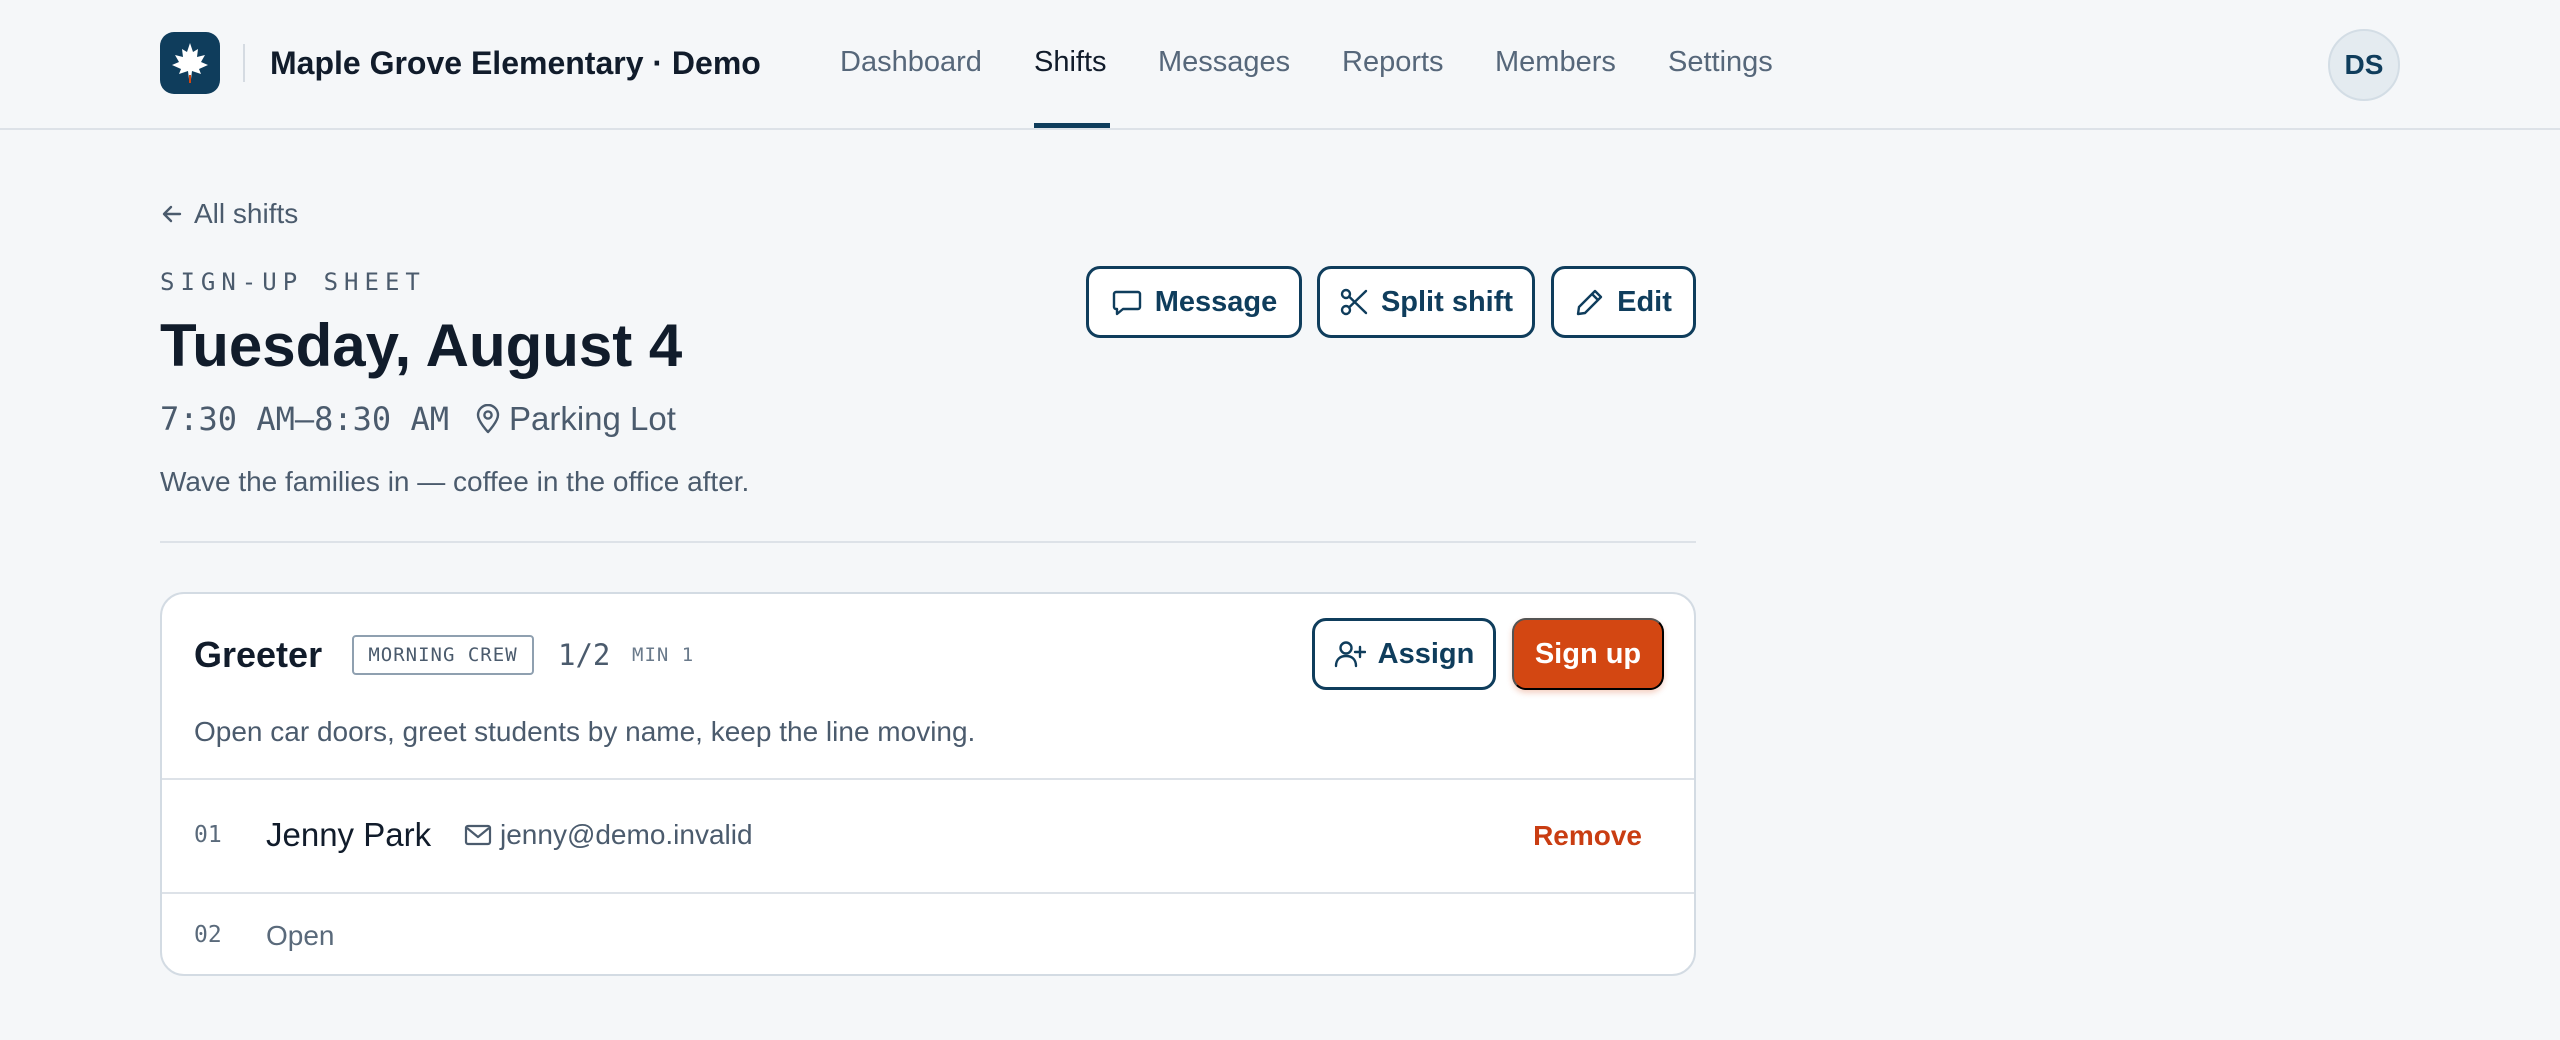 This screenshot has height=1040, width=2560. What do you see at coordinates (293, 282) in the screenshot?
I see `sheet-eyebrow: SIGN-UP SHEET` at bounding box center [293, 282].